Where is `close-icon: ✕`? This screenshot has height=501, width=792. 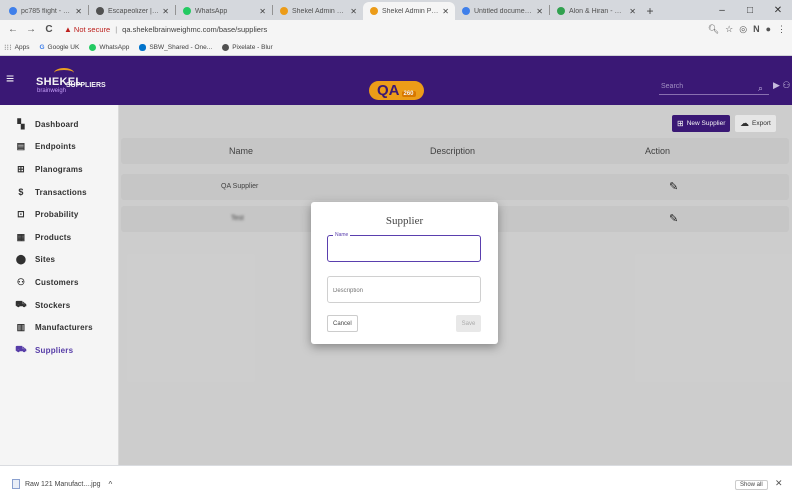
close-icon: ✕ is located at coordinates (779, 483).